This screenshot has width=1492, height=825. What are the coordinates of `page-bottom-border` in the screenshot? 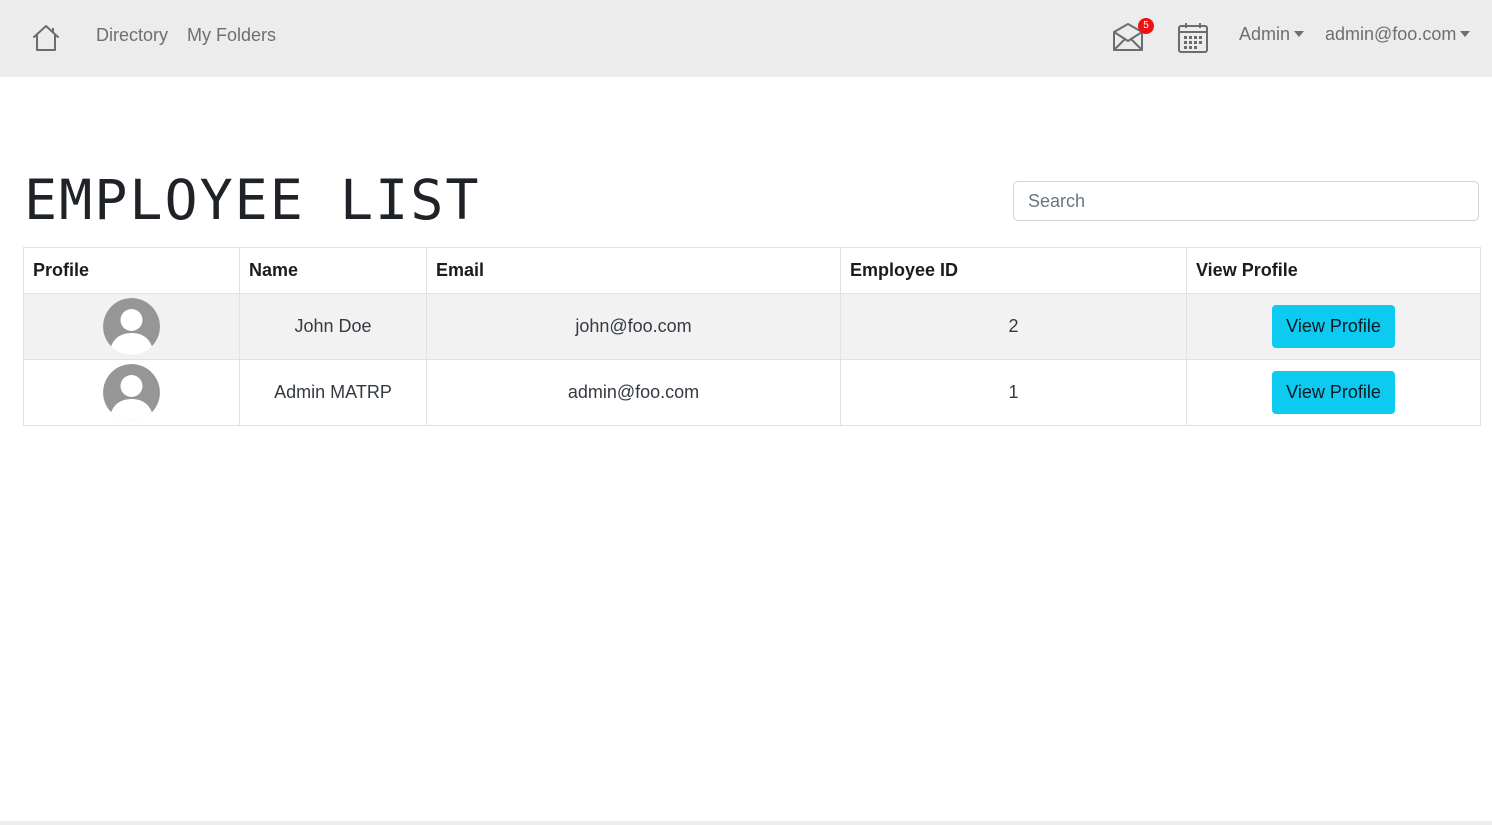 It's located at (746, 823).